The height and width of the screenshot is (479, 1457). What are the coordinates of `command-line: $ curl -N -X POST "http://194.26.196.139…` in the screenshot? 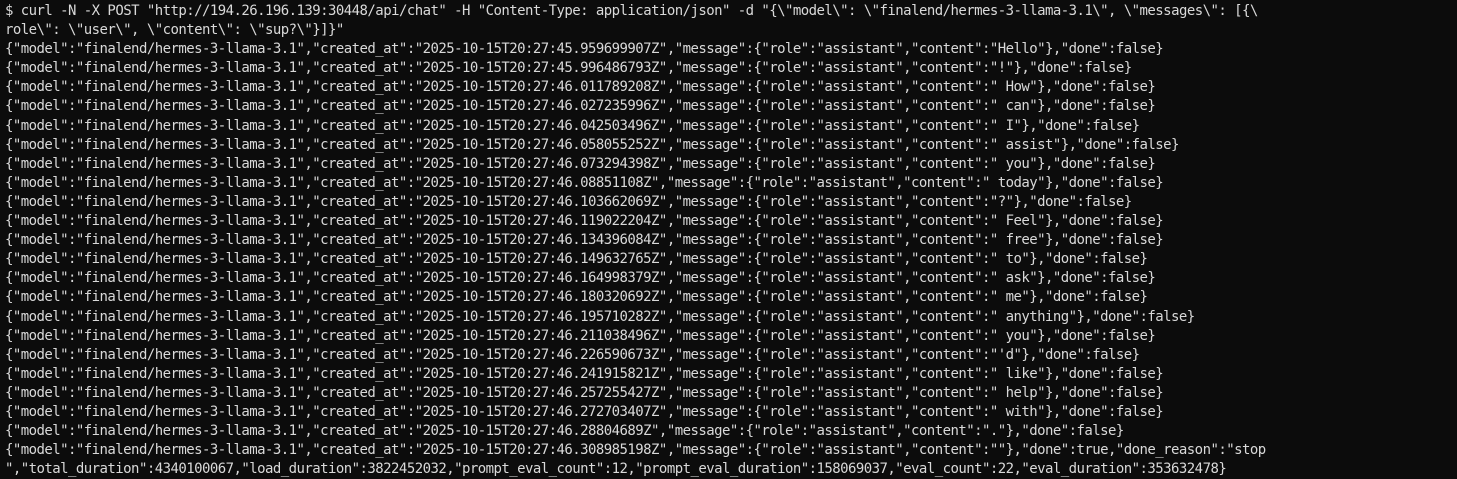 It's located at (731, 11).